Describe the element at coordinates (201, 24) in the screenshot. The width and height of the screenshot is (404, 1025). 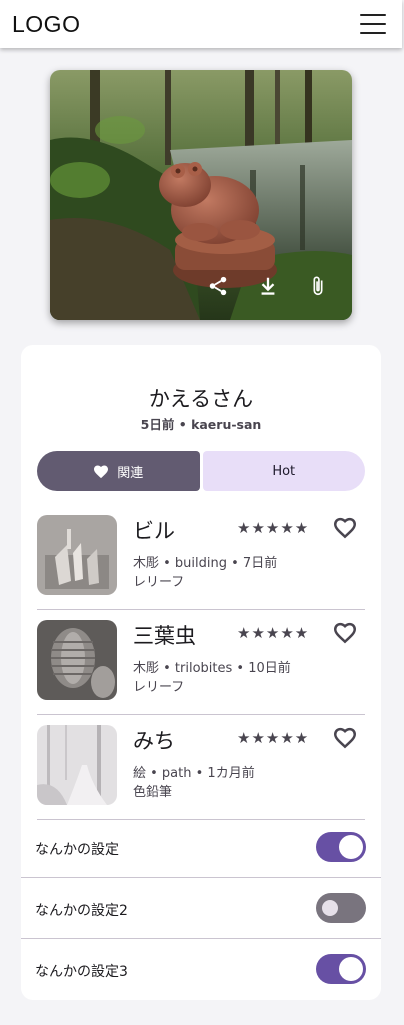
I see `app-header: LOGO` at that location.